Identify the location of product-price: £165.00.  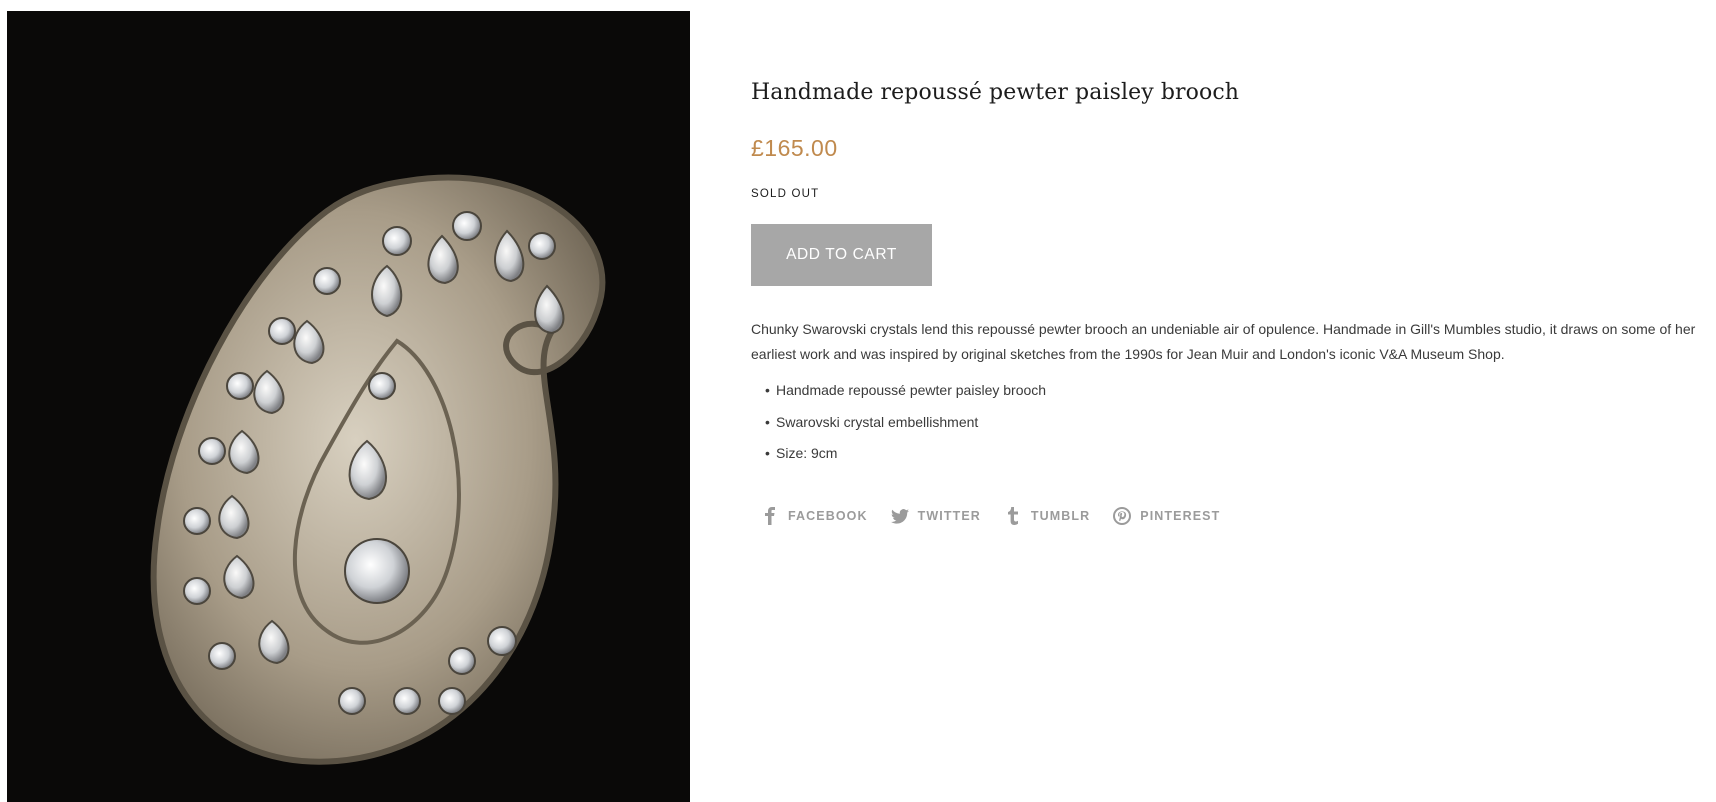
(794, 148).